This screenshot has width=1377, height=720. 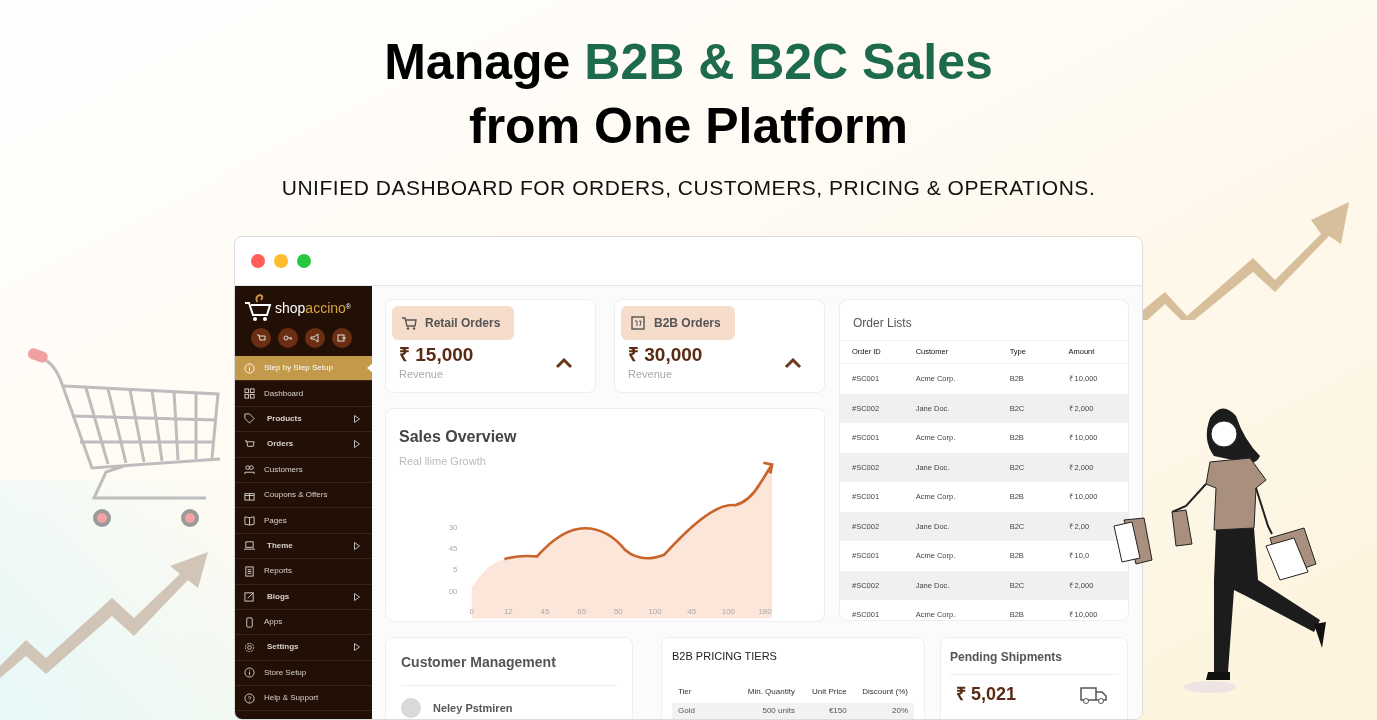 What do you see at coordinates (443, 461) in the screenshot?
I see `card-subtitle: Real llime Growth` at bounding box center [443, 461].